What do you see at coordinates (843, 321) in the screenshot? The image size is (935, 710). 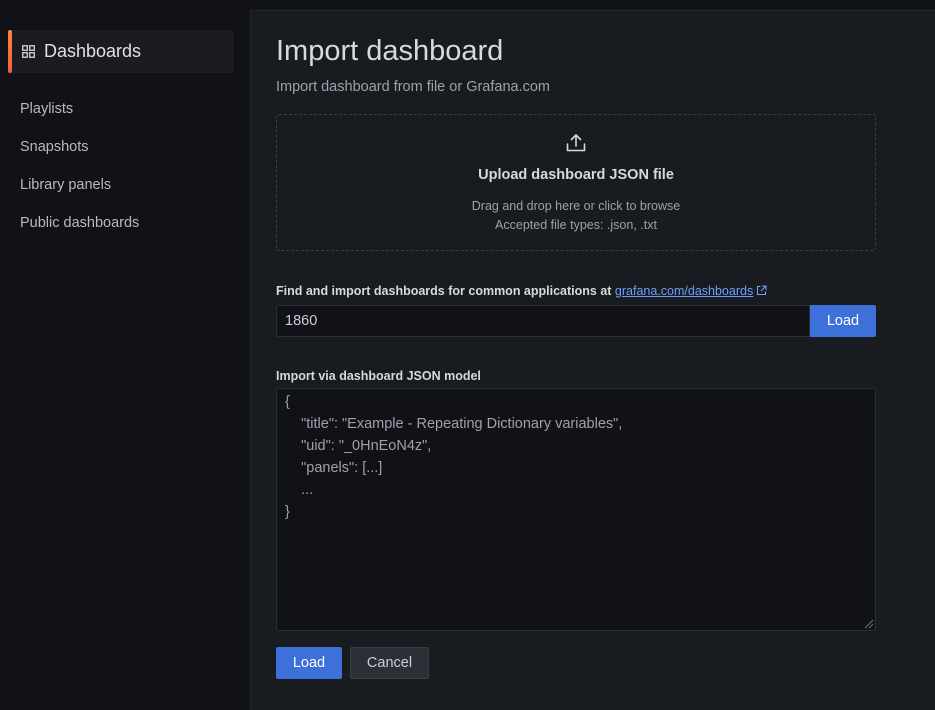 I see `load-id-button: Load` at bounding box center [843, 321].